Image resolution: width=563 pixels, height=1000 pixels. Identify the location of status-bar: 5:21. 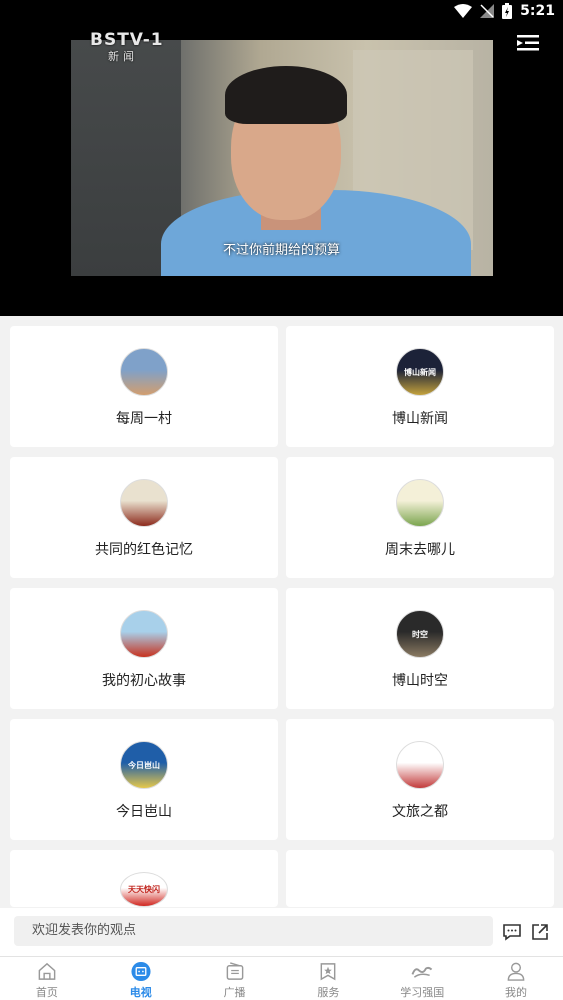
(281, 13).